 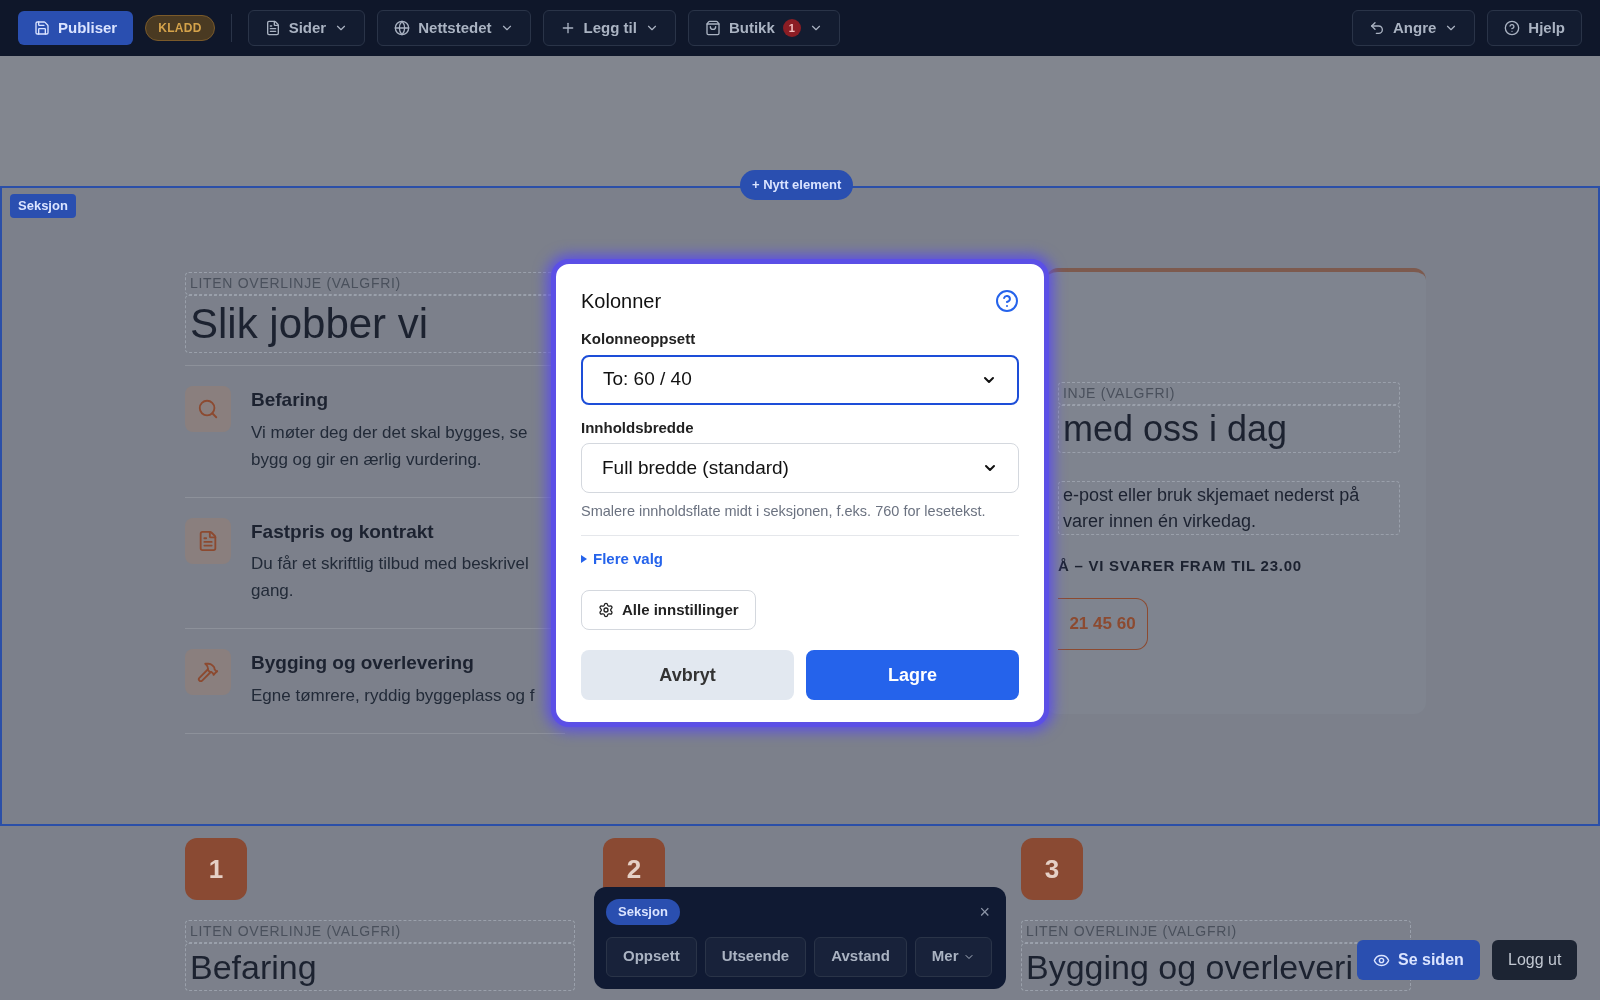 I want to click on toolbar-button: Mer, so click(x=953, y=956).